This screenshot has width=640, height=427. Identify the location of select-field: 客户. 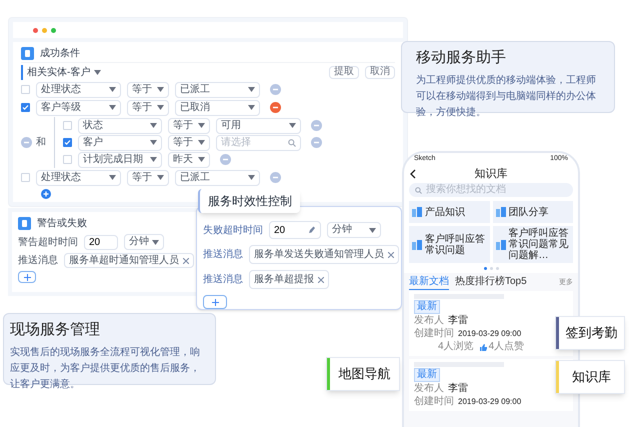
(120, 142).